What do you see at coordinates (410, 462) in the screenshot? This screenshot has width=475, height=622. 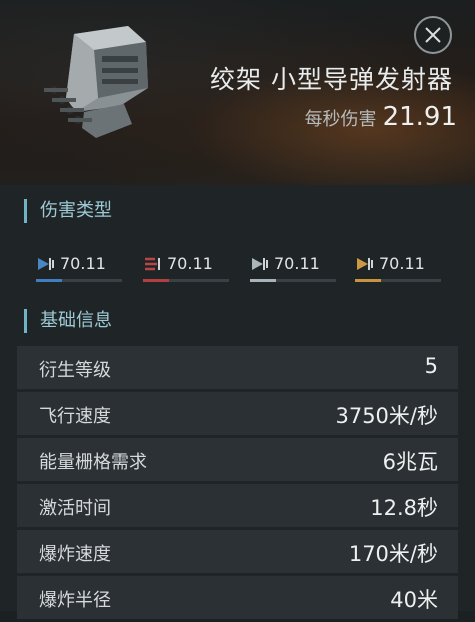 I see `info-value: 6兆瓦` at bounding box center [410, 462].